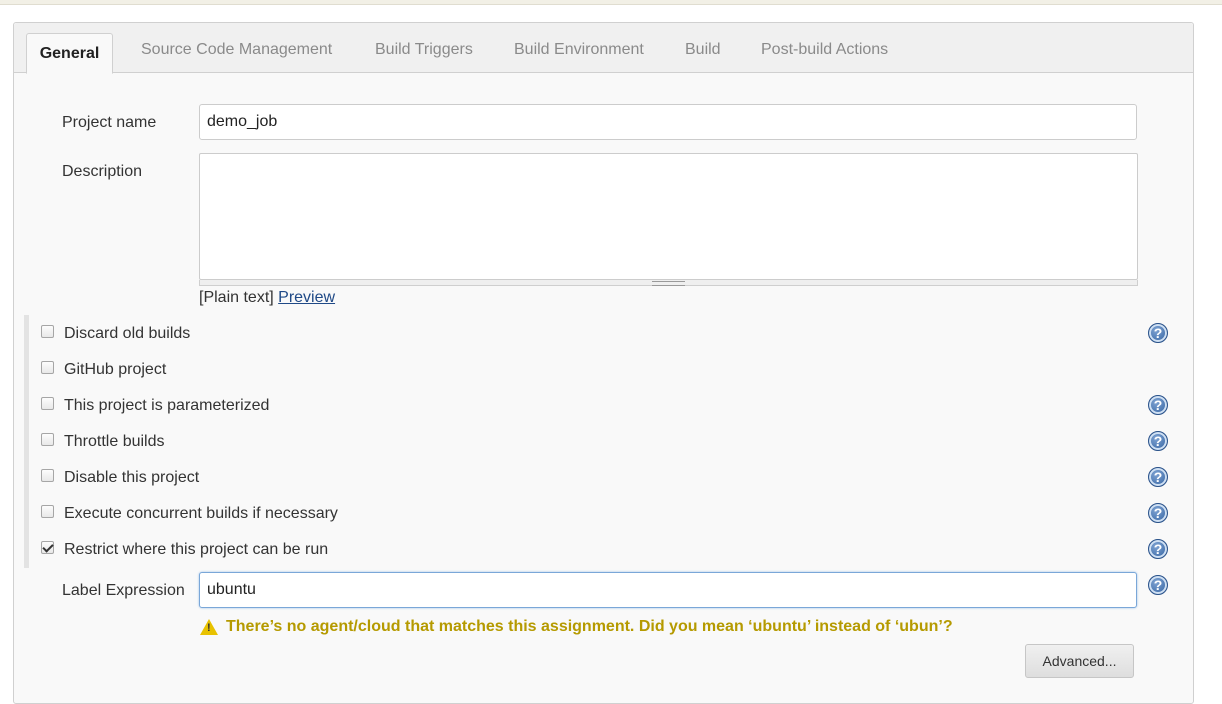  I want to click on project-name-label: Project name, so click(109, 122).